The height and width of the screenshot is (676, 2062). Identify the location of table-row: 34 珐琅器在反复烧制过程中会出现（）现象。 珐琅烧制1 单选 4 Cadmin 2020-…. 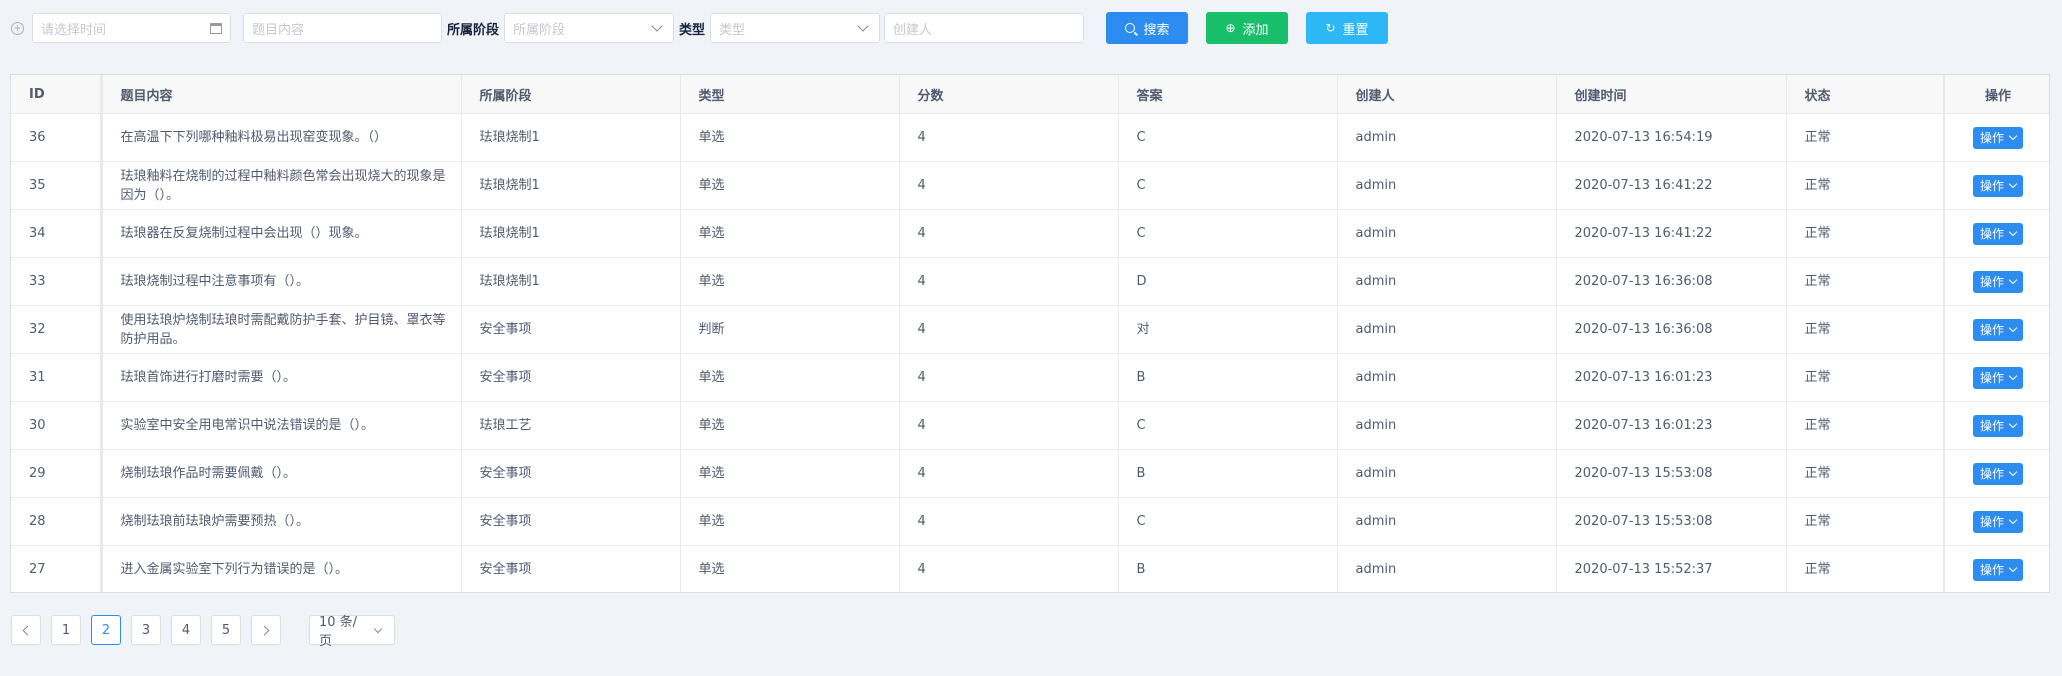
(1030, 233).